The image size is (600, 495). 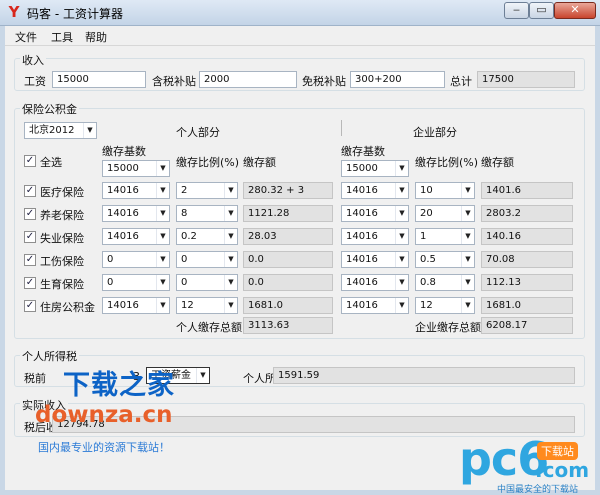 I want to click on pc6-domain: .com, so click(x=562, y=470).